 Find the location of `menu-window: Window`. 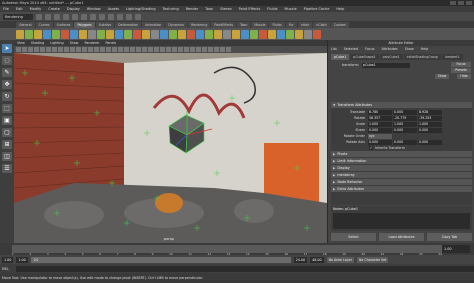

menu-window: Window is located at coordinates (94, 9).